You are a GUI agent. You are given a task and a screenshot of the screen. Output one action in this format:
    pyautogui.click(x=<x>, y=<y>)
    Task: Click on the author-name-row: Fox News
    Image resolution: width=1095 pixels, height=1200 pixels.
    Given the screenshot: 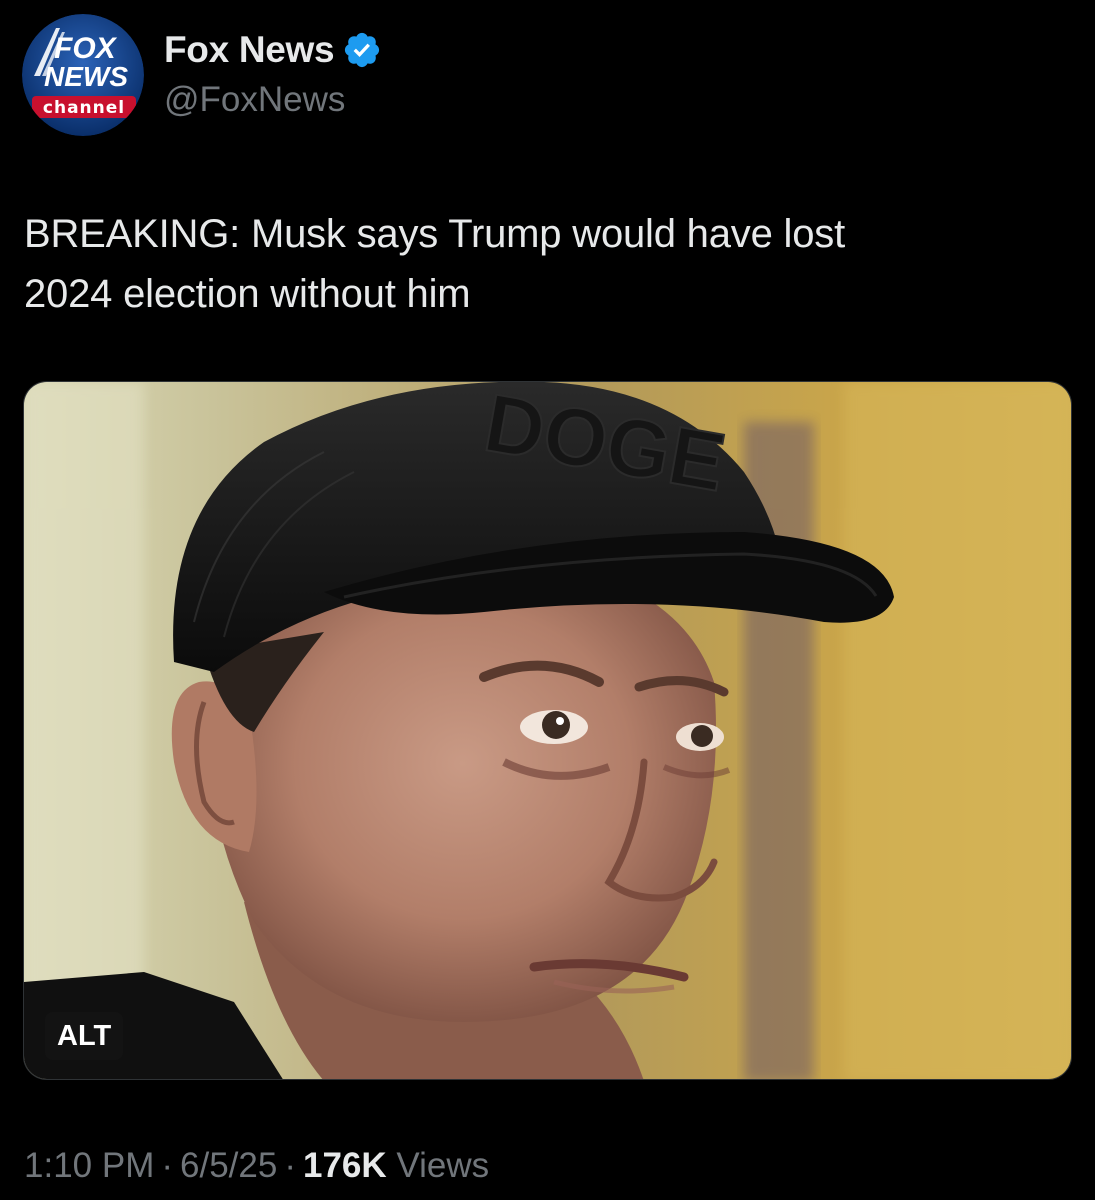 What is the action you would take?
    pyautogui.click(x=273, y=50)
    